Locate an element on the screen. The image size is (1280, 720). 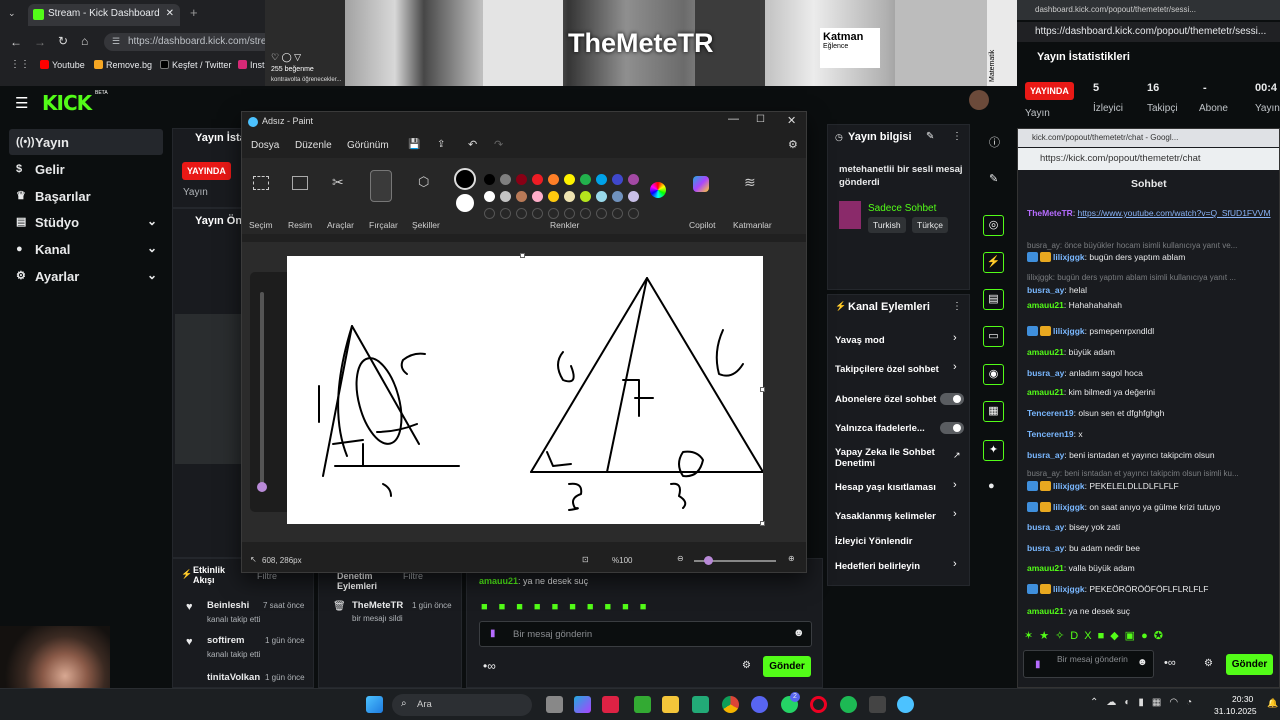
avatar is located at coordinates (979, 100).